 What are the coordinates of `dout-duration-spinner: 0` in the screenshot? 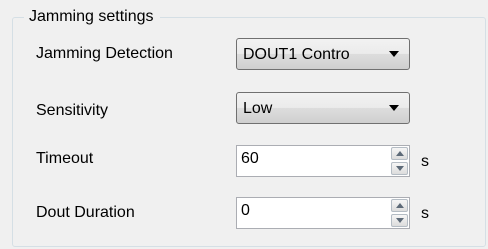 It's located at (323, 213).